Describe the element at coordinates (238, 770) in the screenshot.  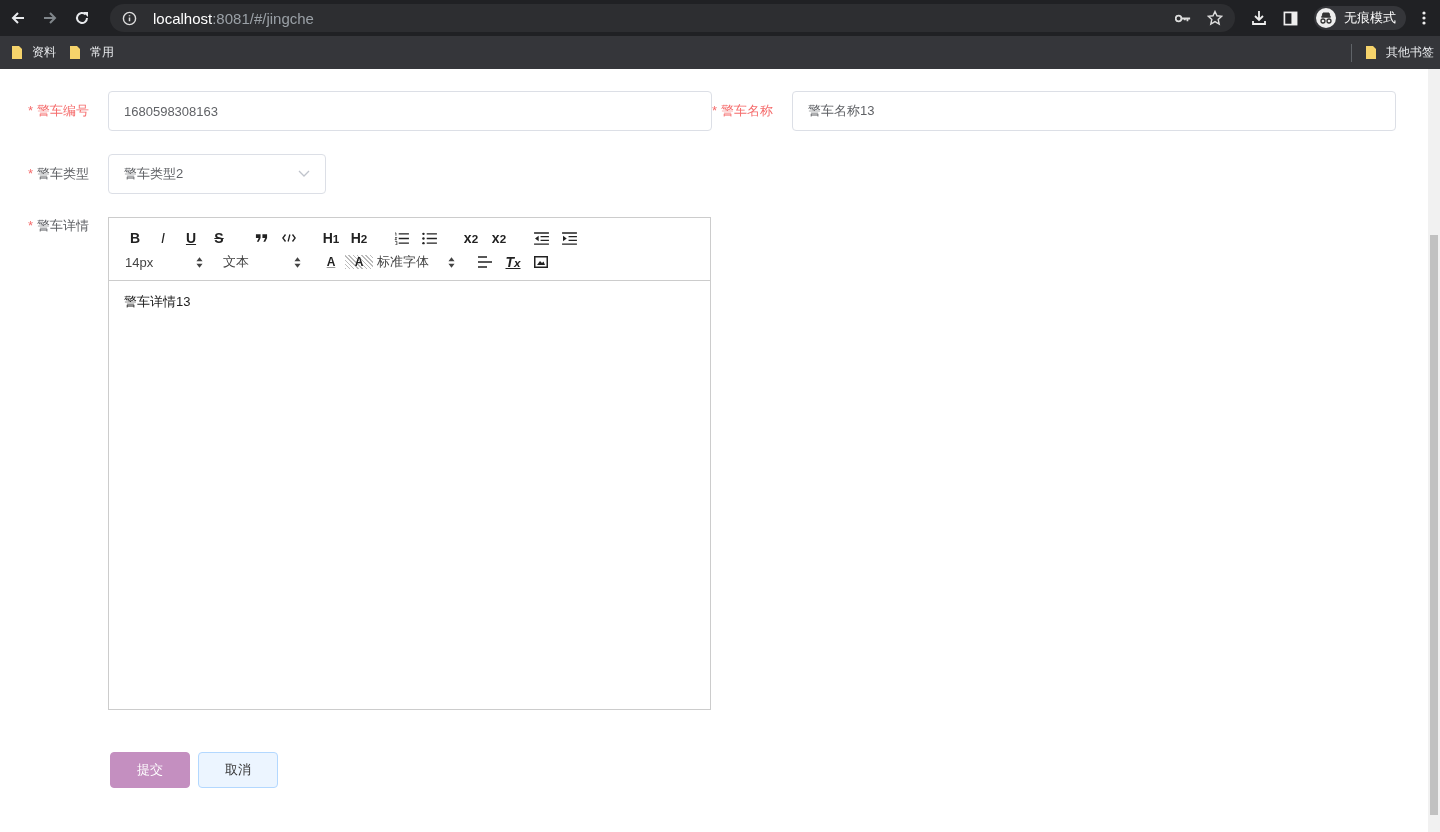
I see `cancel-button: 取消` at that location.